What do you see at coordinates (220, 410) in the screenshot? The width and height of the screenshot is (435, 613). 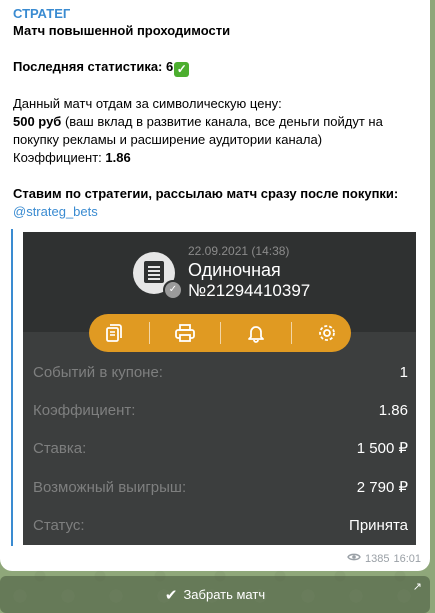 I see `coupon-row: Коэффициент: 1.86` at bounding box center [220, 410].